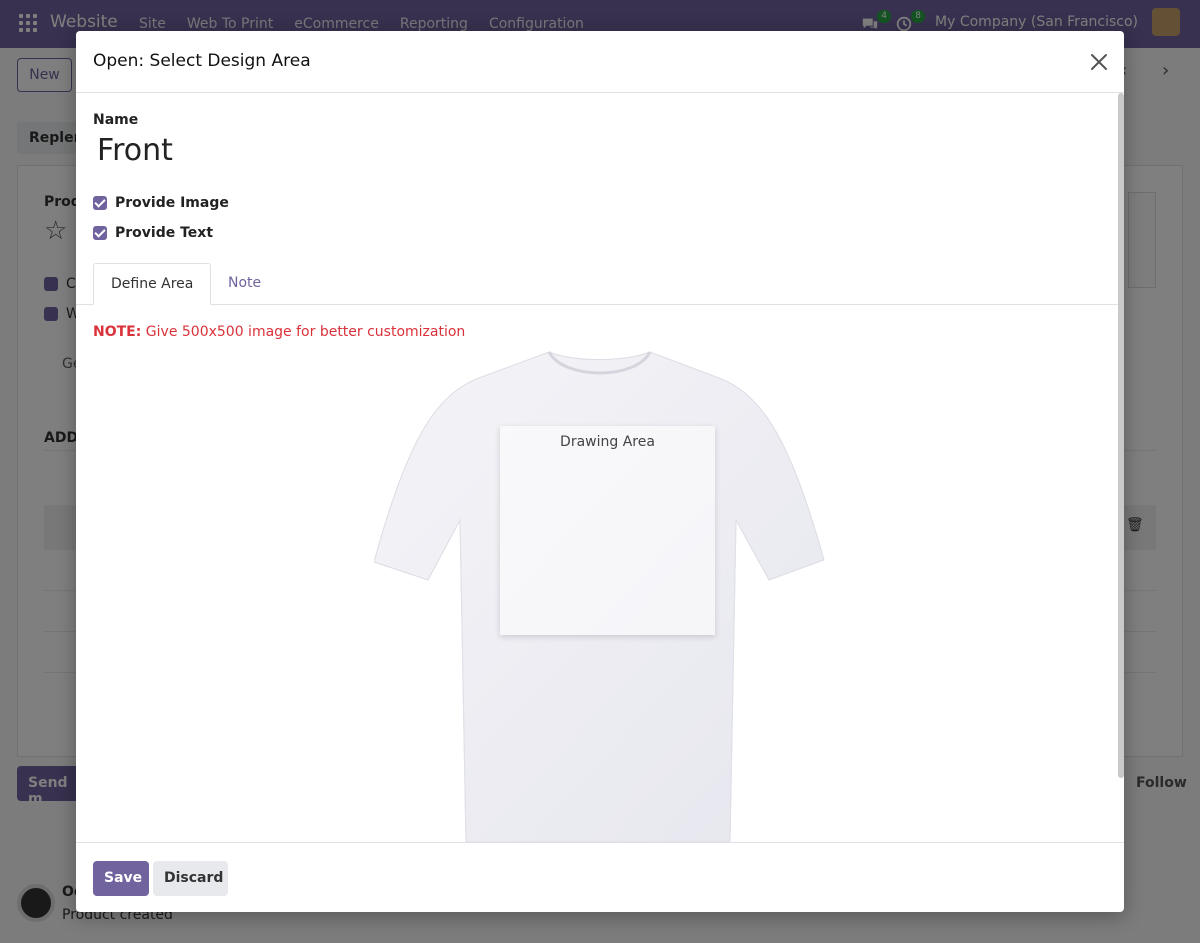  Describe the element at coordinates (135, 150) in the screenshot. I see `name-field: Front` at that location.